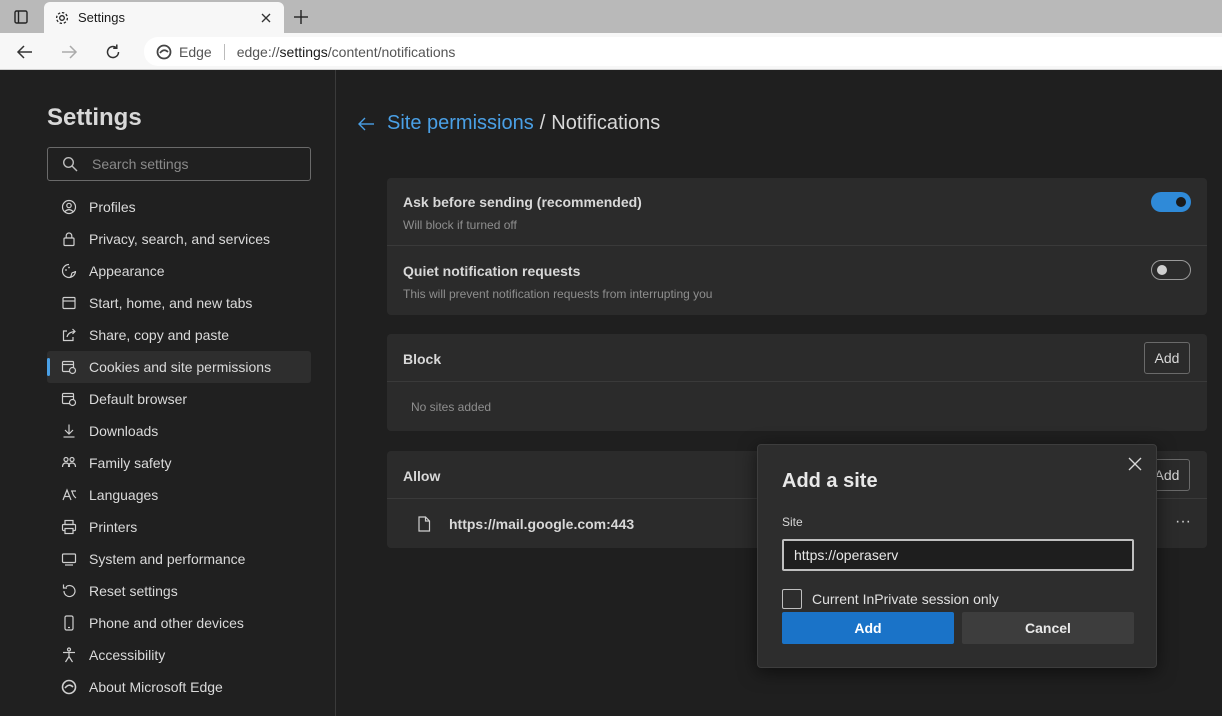  I want to click on sidebar-item-phone: Phone and other devices, so click(179, 623).